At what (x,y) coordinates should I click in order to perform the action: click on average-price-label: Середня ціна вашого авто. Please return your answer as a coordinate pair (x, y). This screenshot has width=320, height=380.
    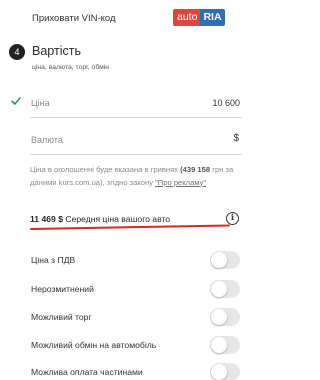
    Looking at the image, I should click on (118, 219).